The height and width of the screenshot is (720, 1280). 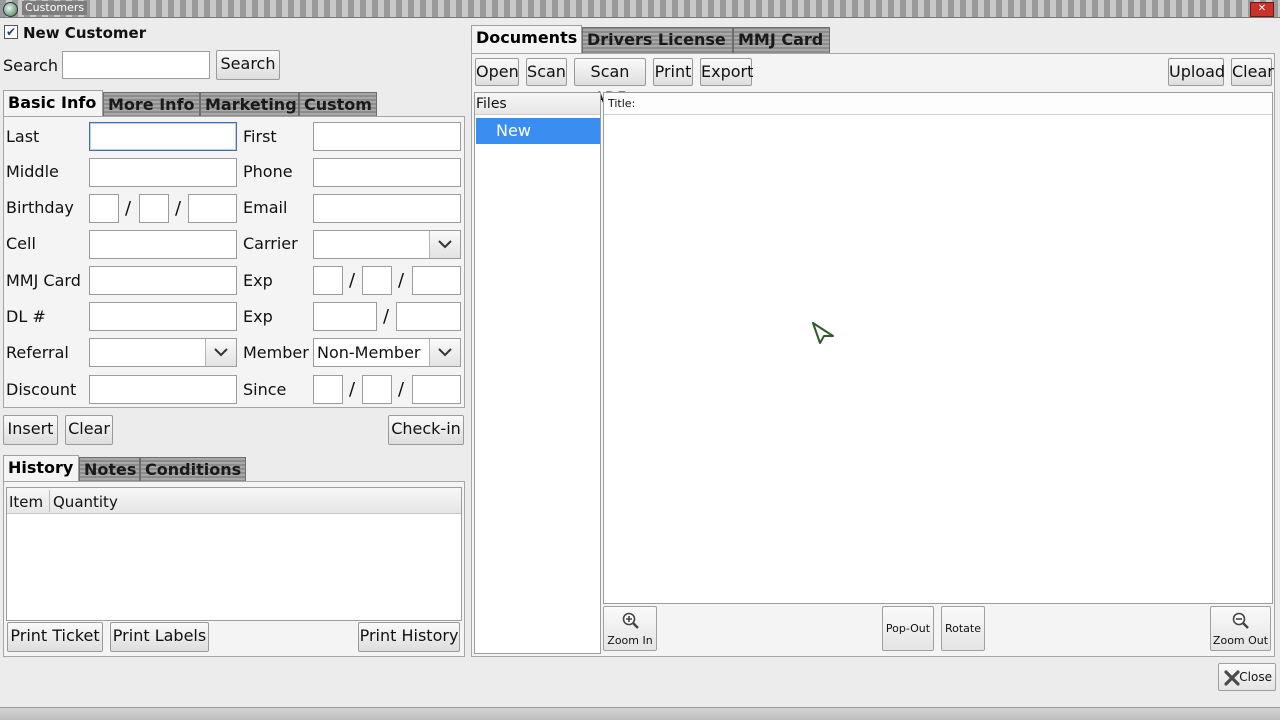 What do you see at coordinates (963, 628) in the screenshot?
I see `rotate-button: Rotate` at bounding box center [963, 628].